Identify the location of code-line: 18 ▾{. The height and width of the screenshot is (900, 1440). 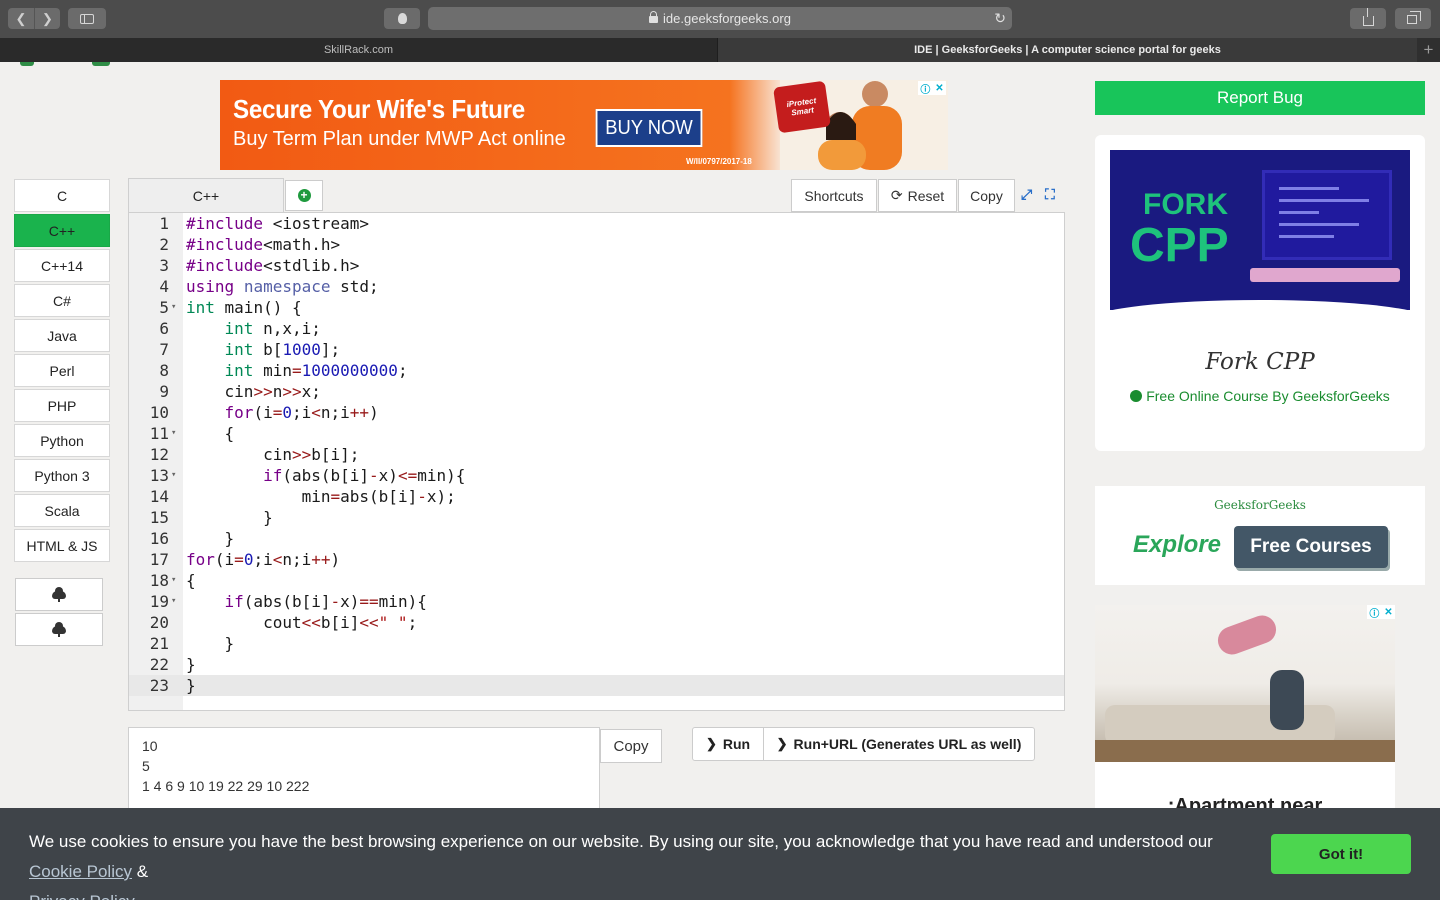
(596, 580).